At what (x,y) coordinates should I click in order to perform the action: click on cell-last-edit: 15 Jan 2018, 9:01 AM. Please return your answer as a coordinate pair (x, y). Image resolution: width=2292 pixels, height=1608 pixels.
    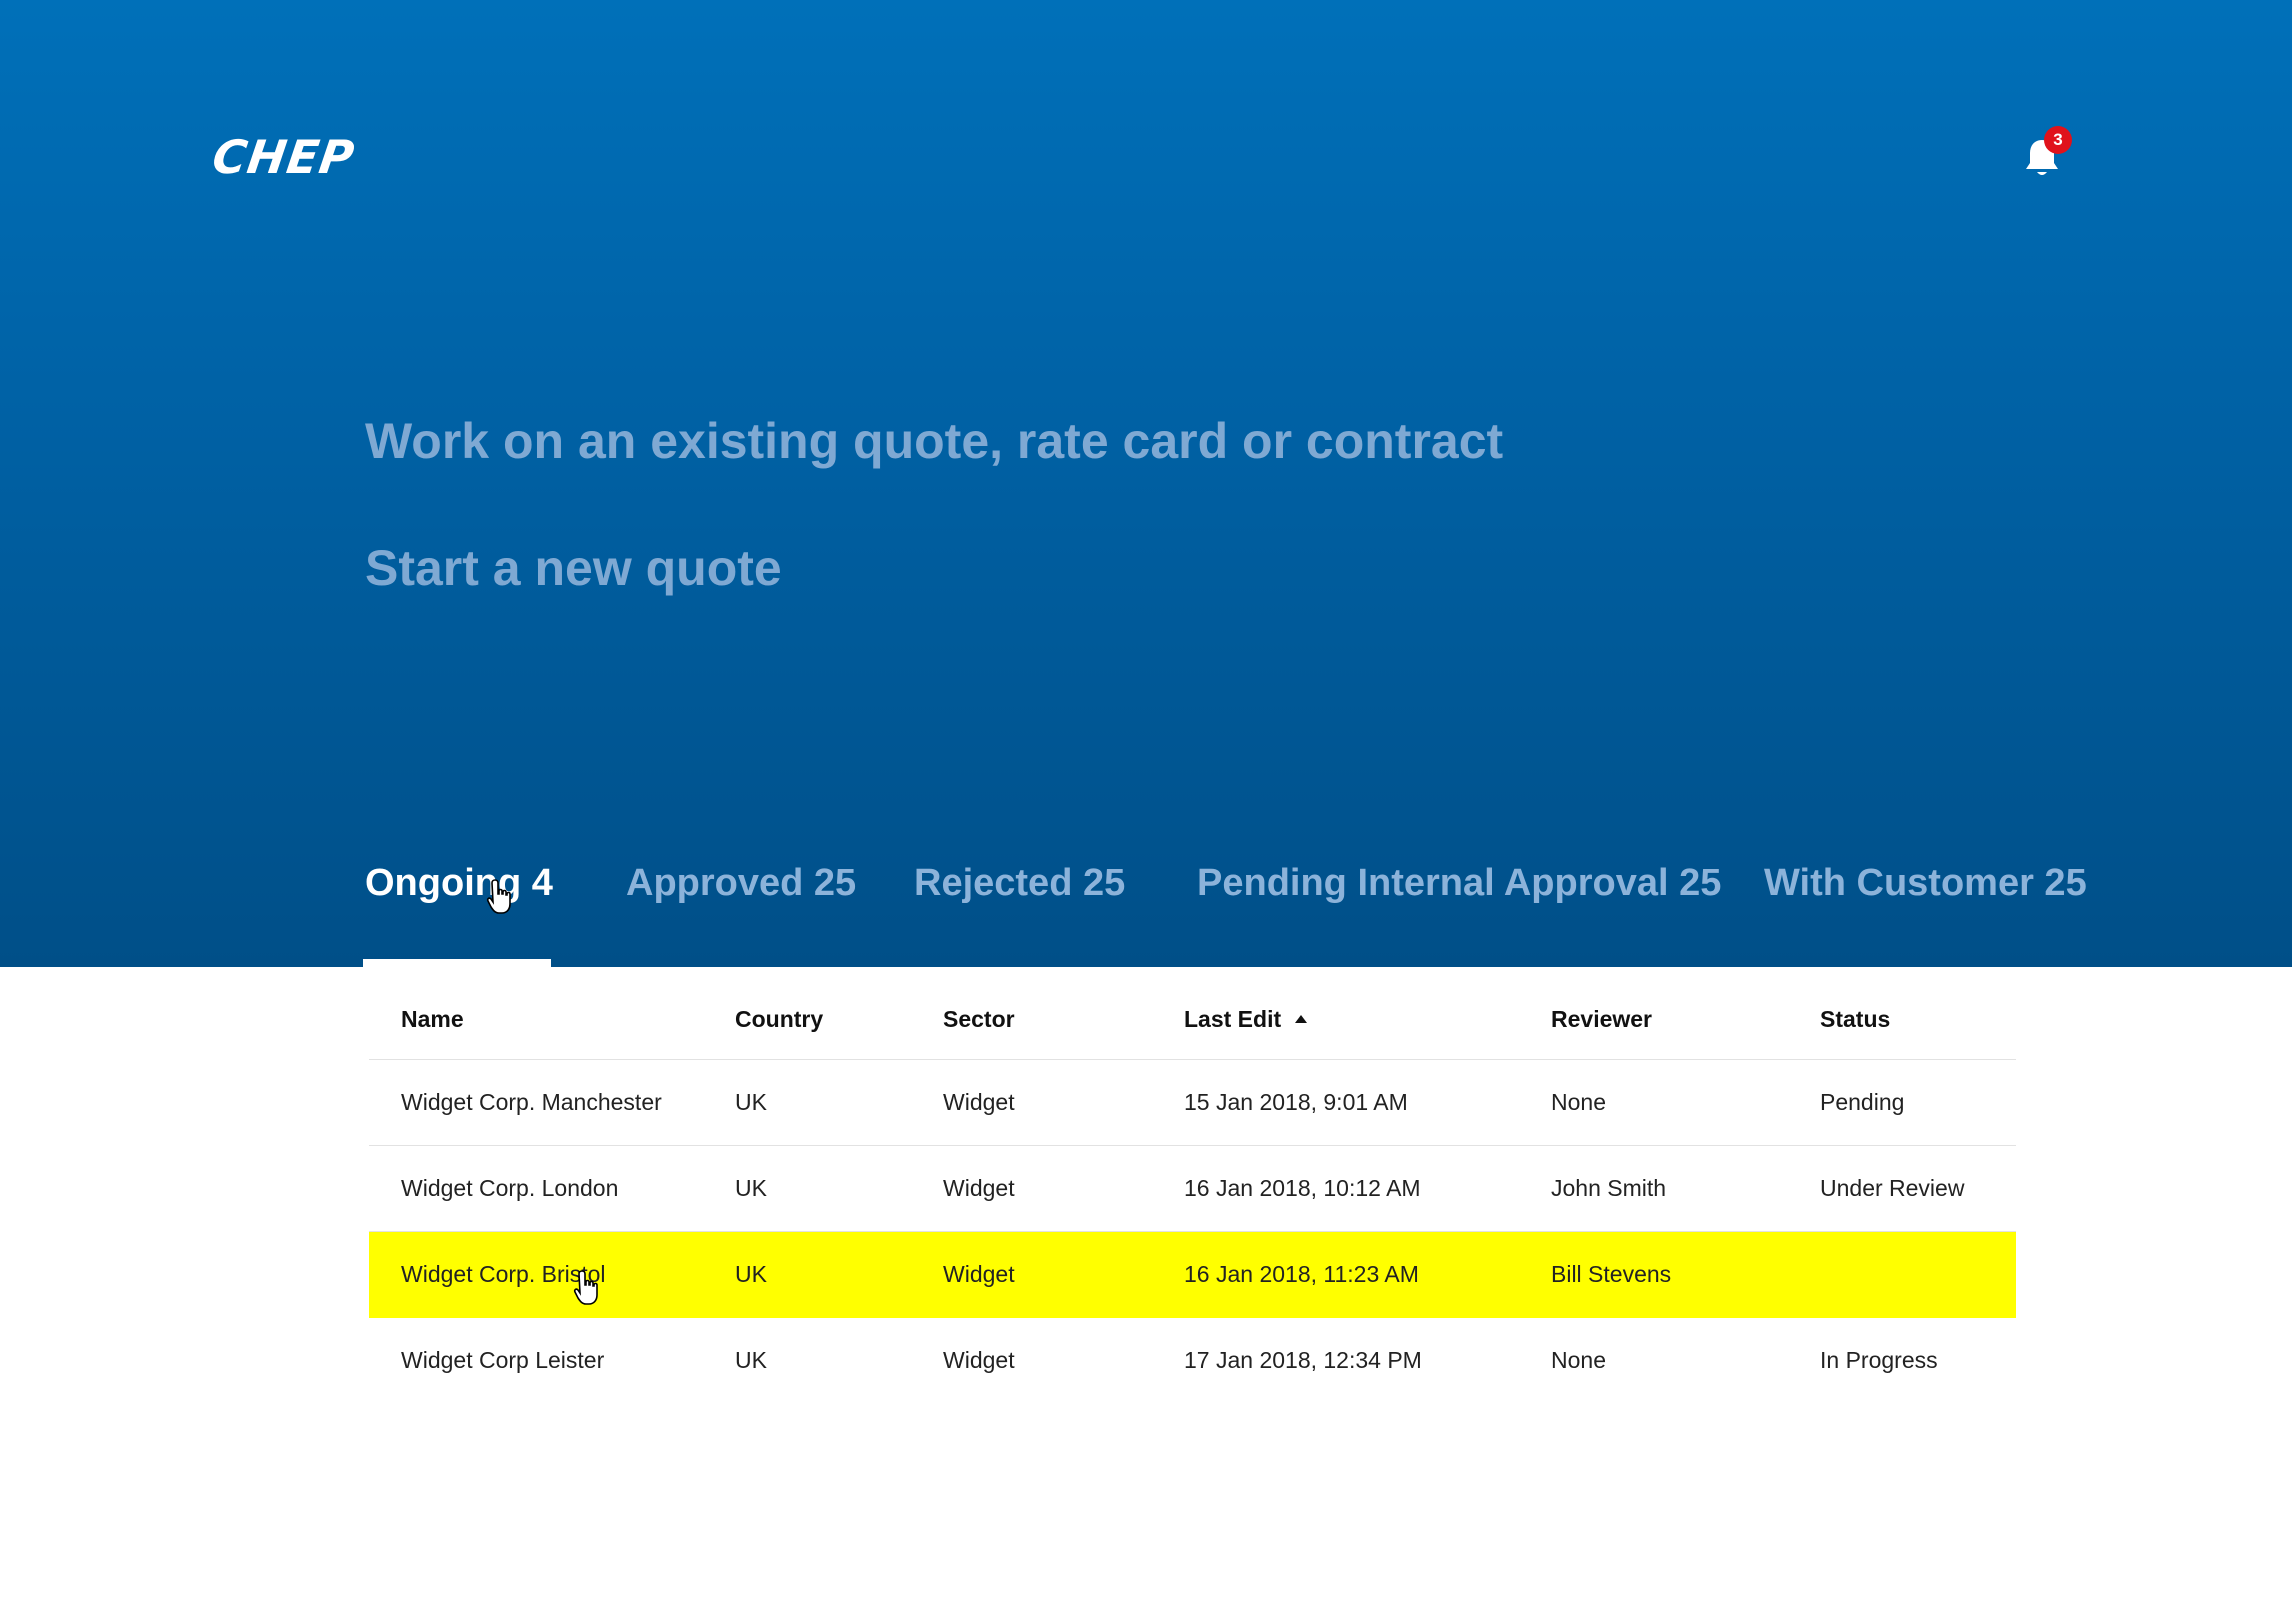
    Looking at the image, I should click on (1296, 1102).